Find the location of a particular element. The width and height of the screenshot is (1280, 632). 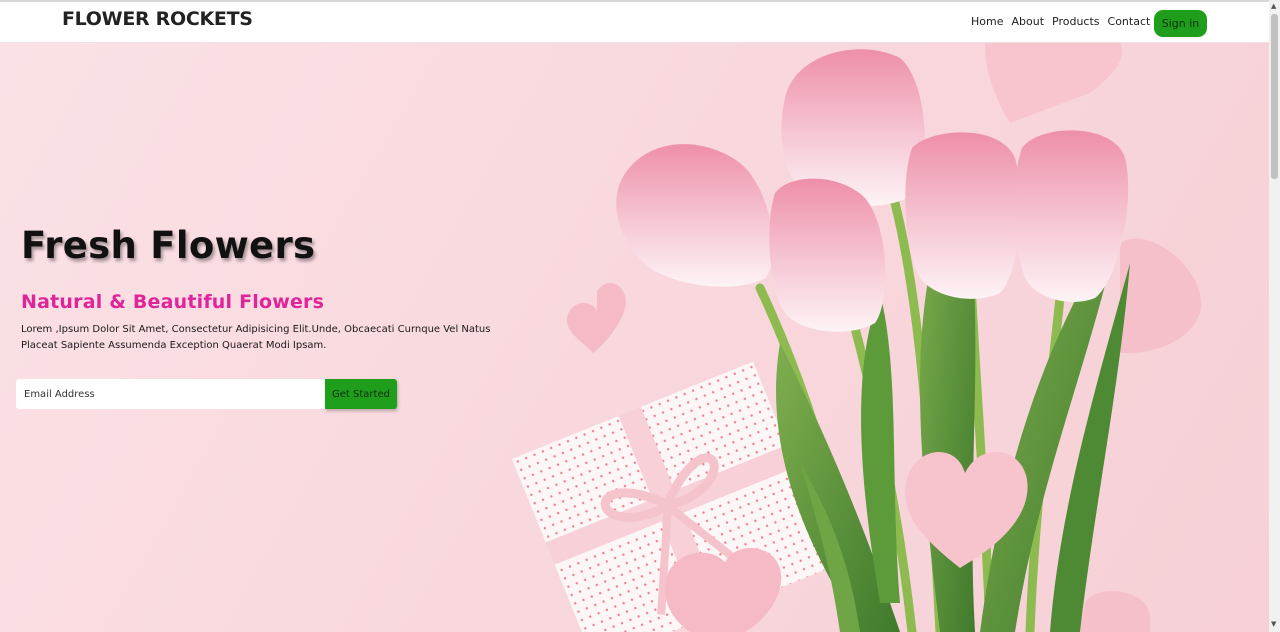

hero-title: Fresh Flowers is located at coordinates (168, 245).